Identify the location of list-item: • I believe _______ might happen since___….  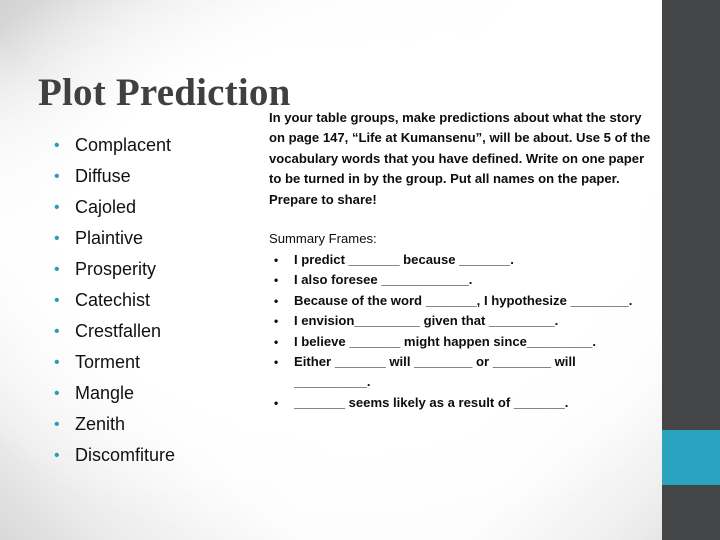
(460, 342).